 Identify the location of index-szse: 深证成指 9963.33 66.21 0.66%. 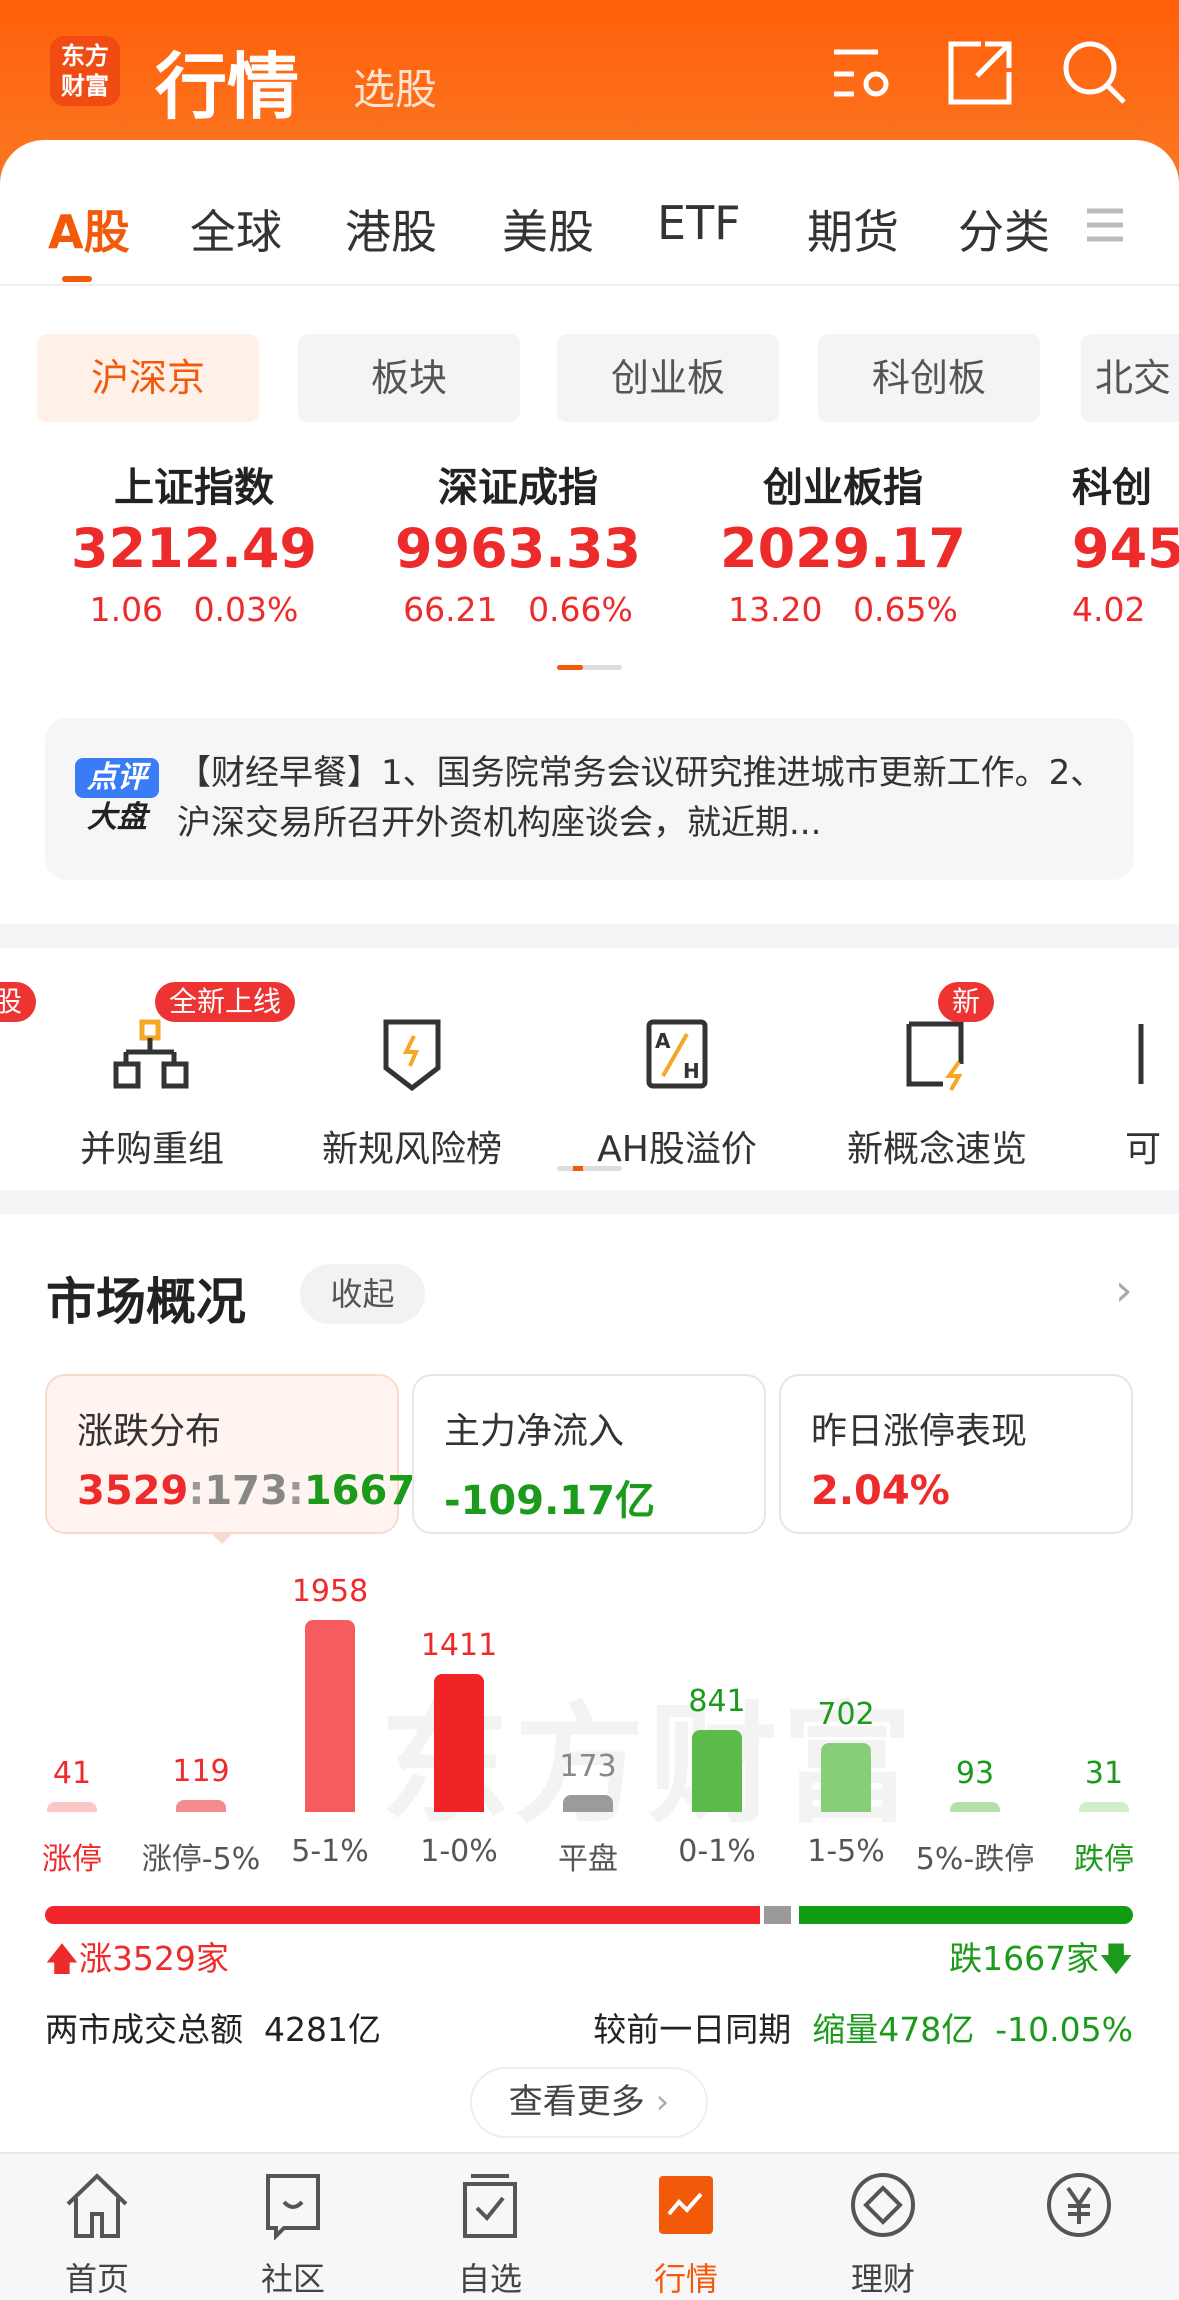
(518, 542).